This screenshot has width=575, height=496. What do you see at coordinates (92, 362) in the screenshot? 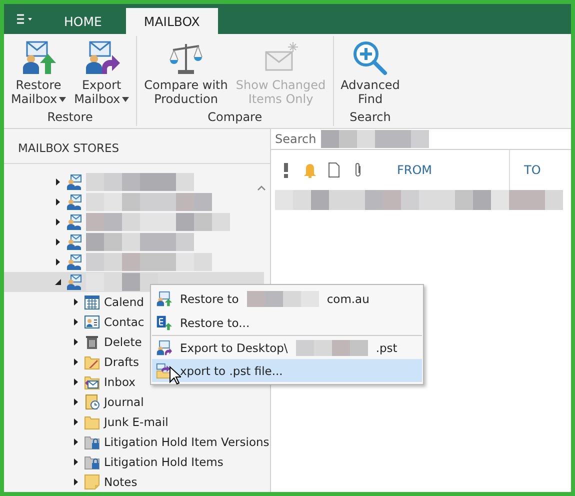
I see `folder-pencil-icon` at bounding box center [92, 362].